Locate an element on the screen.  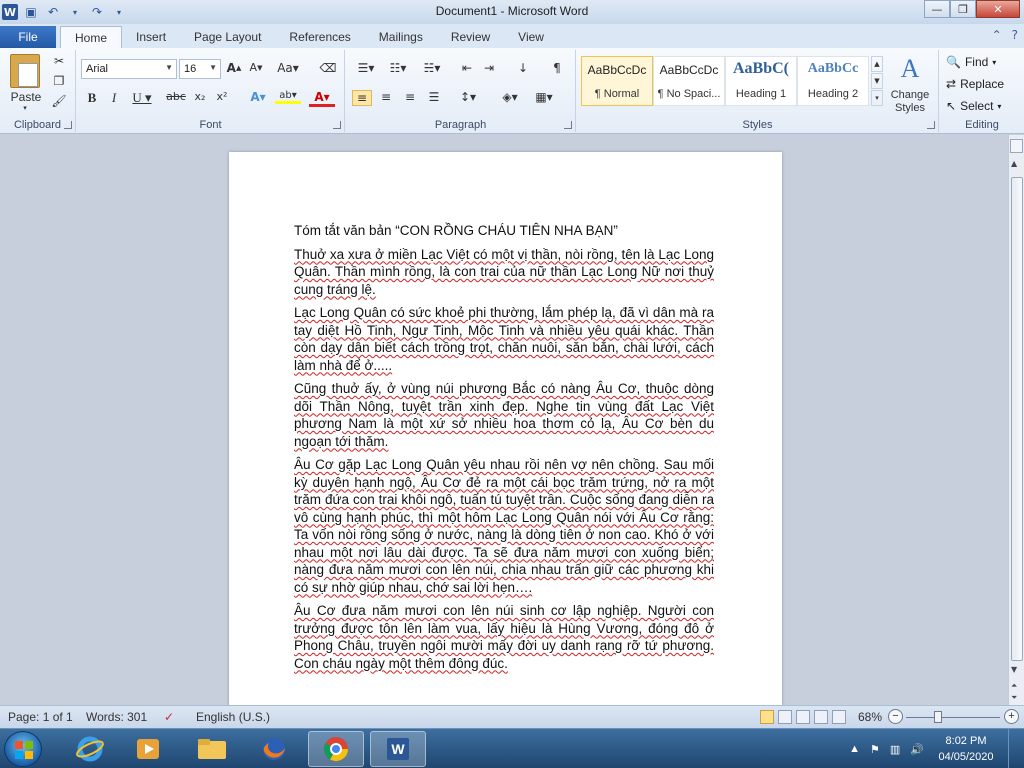
show-desktop-button is located at coordinates (1014, 748).